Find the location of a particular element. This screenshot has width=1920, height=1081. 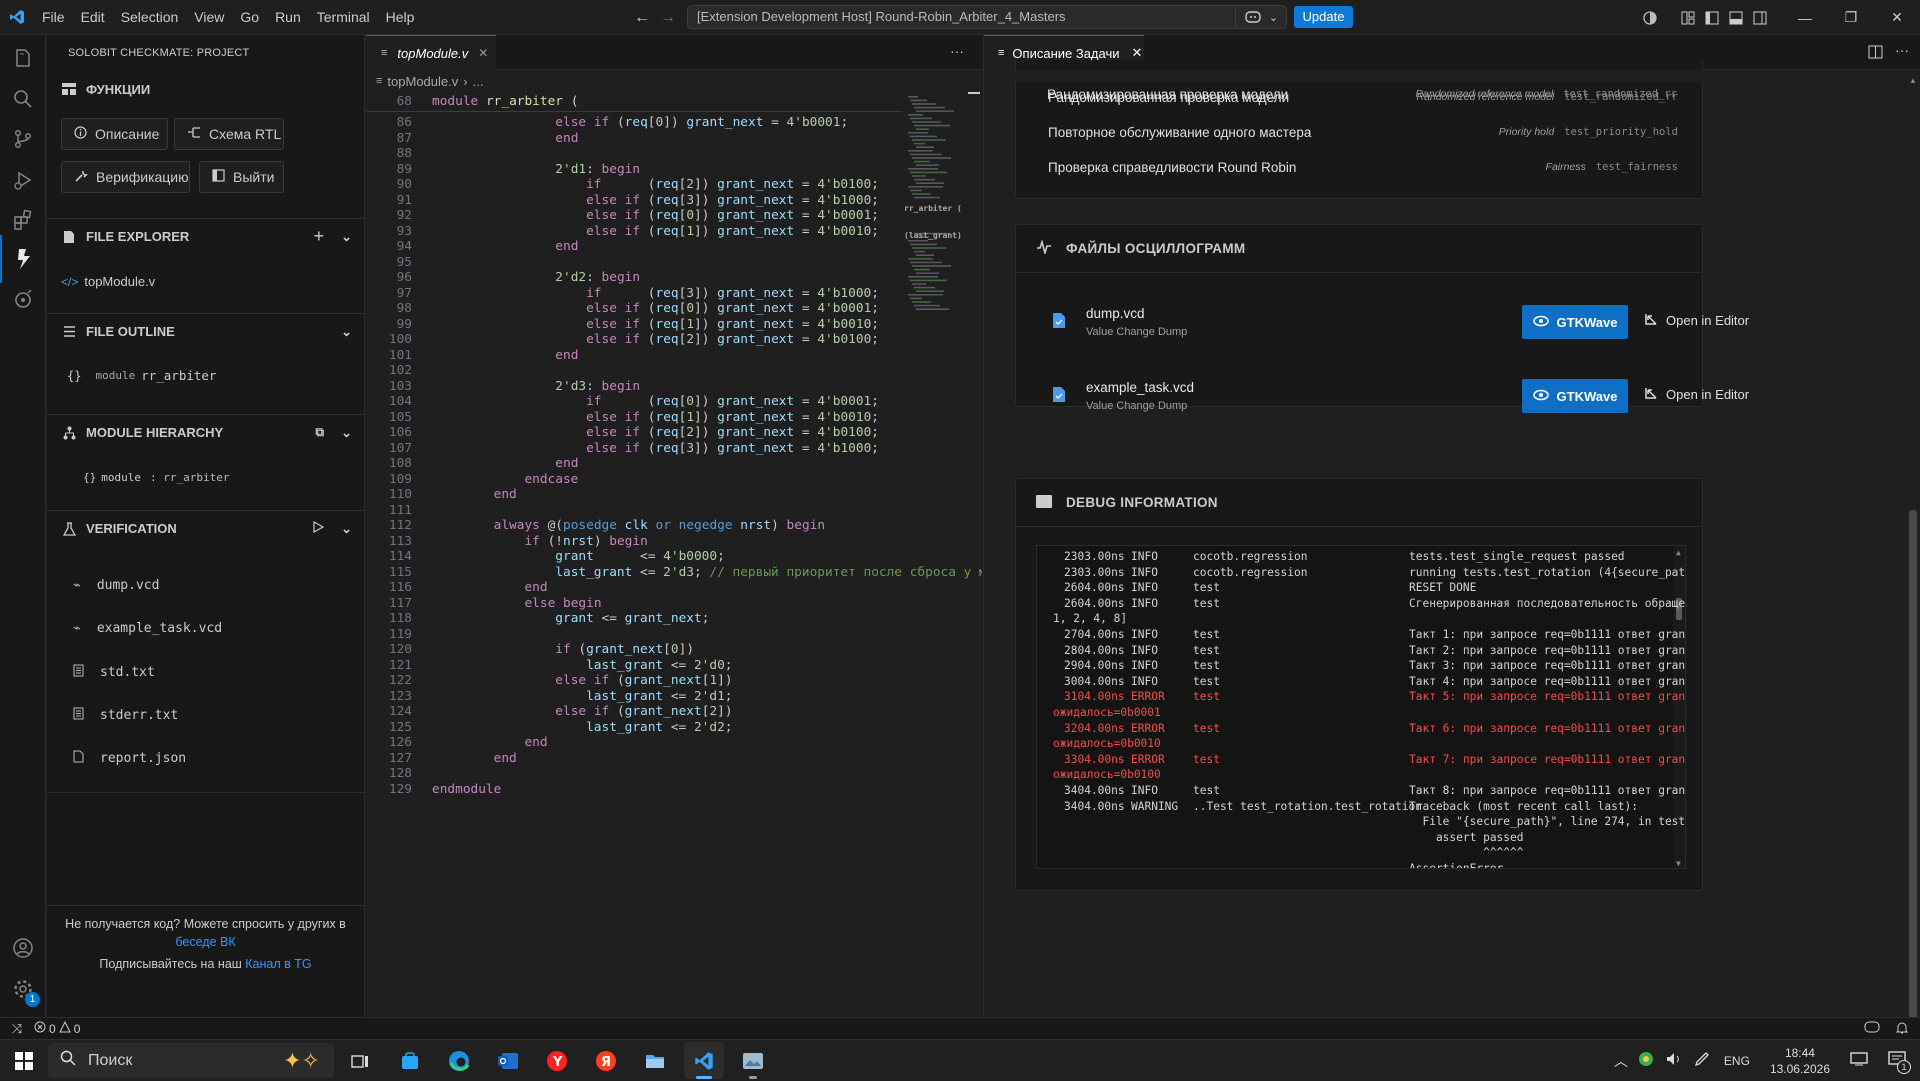

panel-scrollbar: ▲ ▼ is located at coordinates (1913, 554).